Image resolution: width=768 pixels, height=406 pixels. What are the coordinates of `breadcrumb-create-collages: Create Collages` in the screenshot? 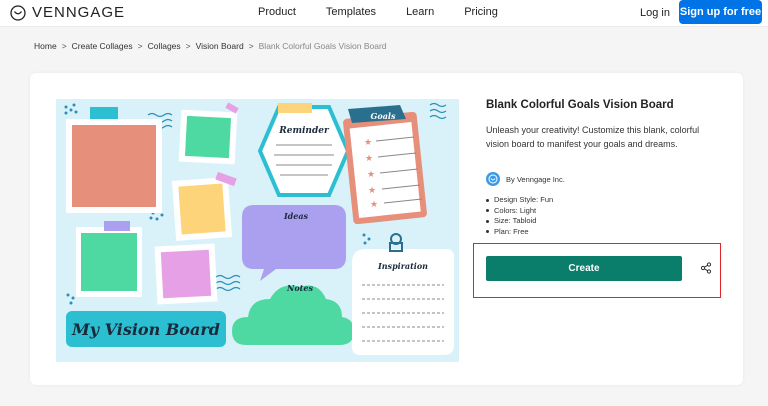 It's located at (102, 46).